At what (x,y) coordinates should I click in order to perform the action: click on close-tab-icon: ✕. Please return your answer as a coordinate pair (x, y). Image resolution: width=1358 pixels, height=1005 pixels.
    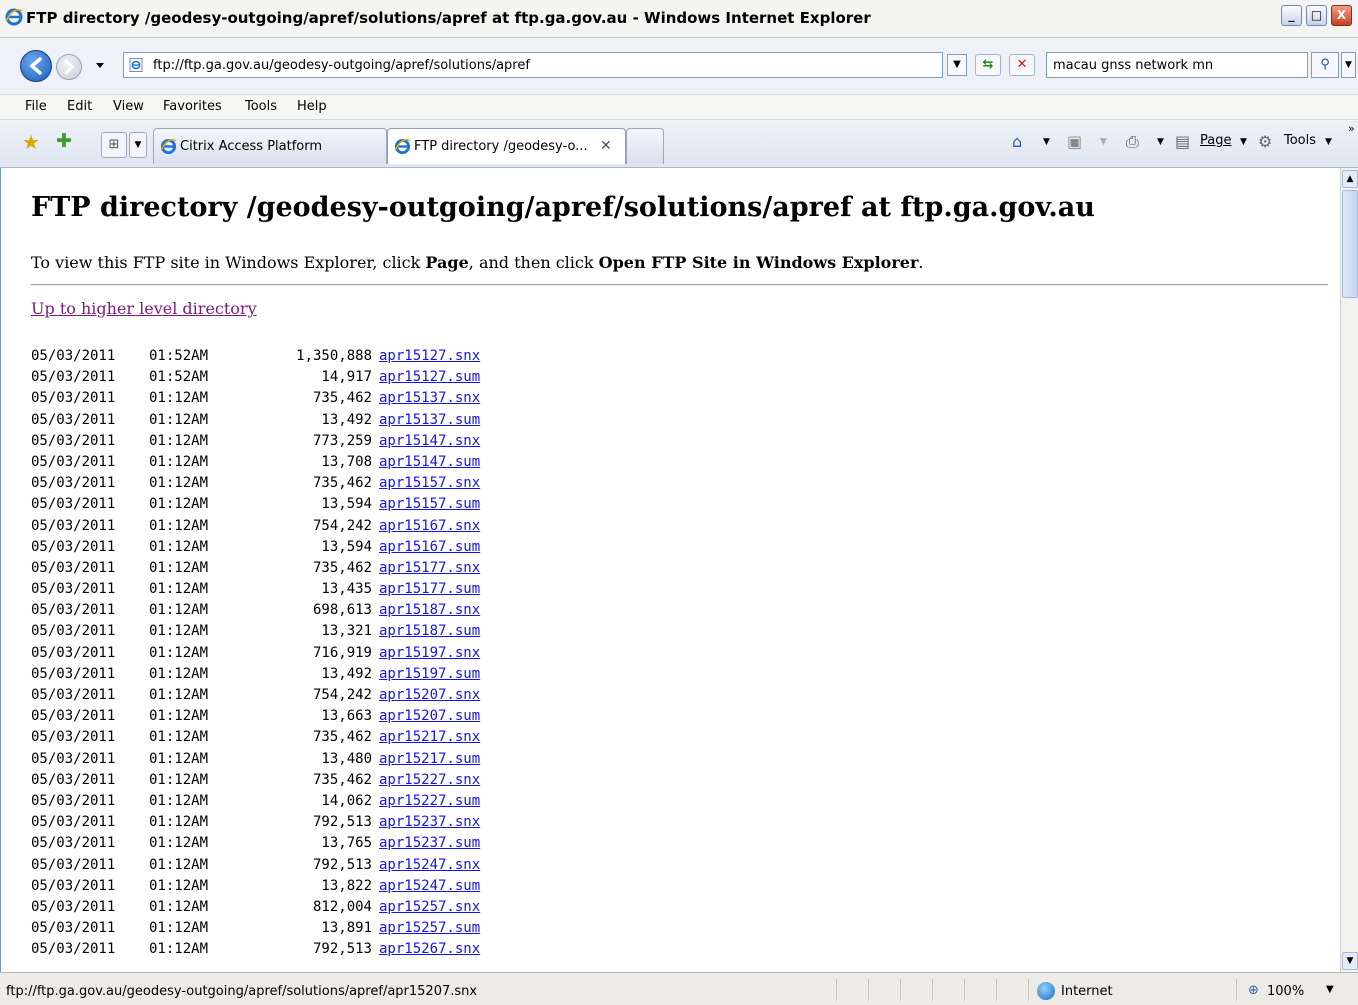
    Looking at the image, I should click on (606, 146).